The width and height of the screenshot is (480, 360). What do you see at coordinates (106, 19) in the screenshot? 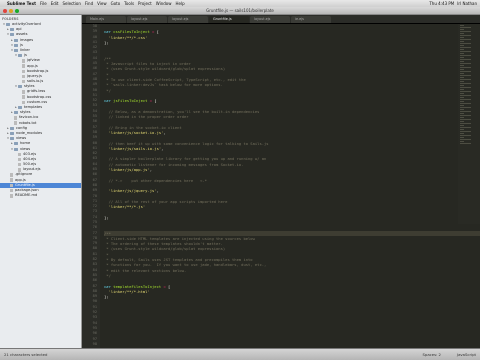
I see `editor-tab: Main.ejs` at bounding box center [106, 19].